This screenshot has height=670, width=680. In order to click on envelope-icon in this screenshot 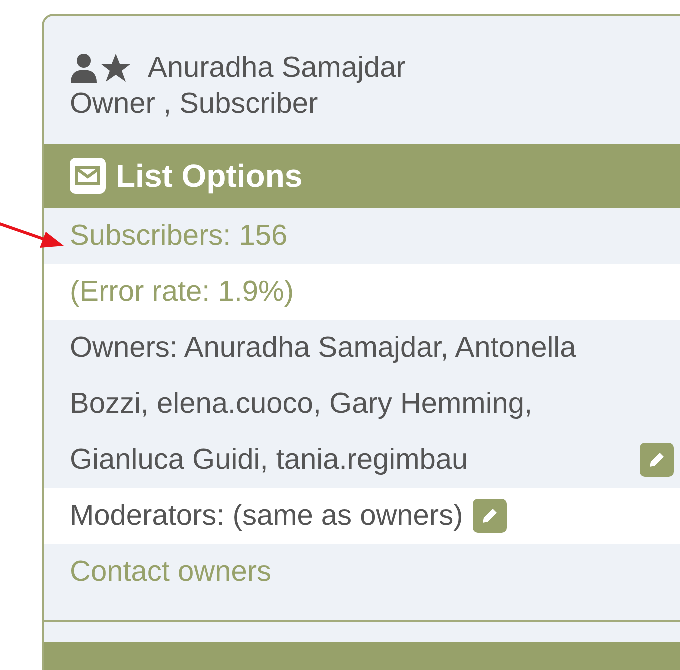, I will do `click(88, 176)`.